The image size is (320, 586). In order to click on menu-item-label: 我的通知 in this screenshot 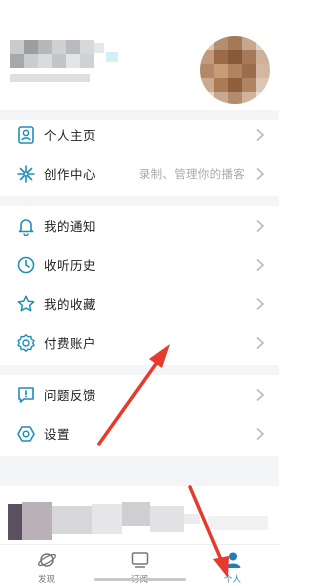, I will do `click(70, 227)`.